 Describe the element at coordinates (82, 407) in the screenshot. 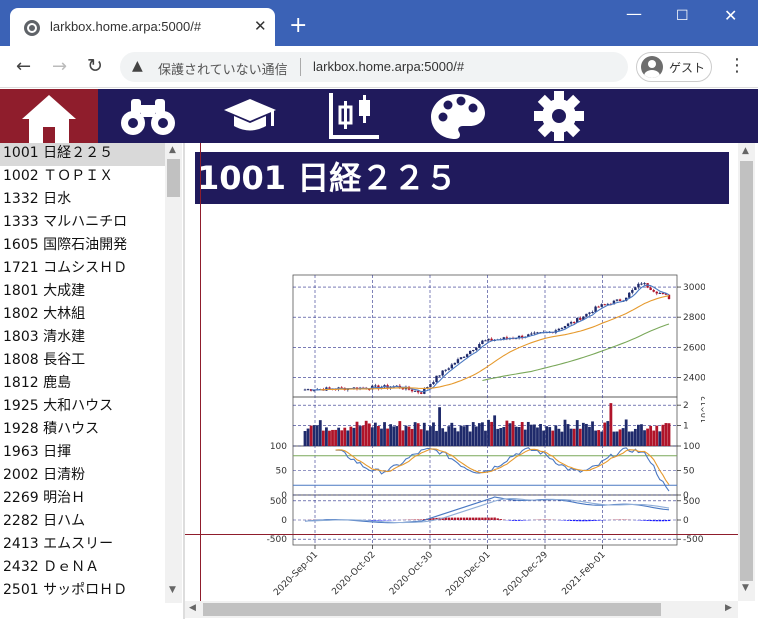

I see `list-item: 1925 大和ハウス` at that location.